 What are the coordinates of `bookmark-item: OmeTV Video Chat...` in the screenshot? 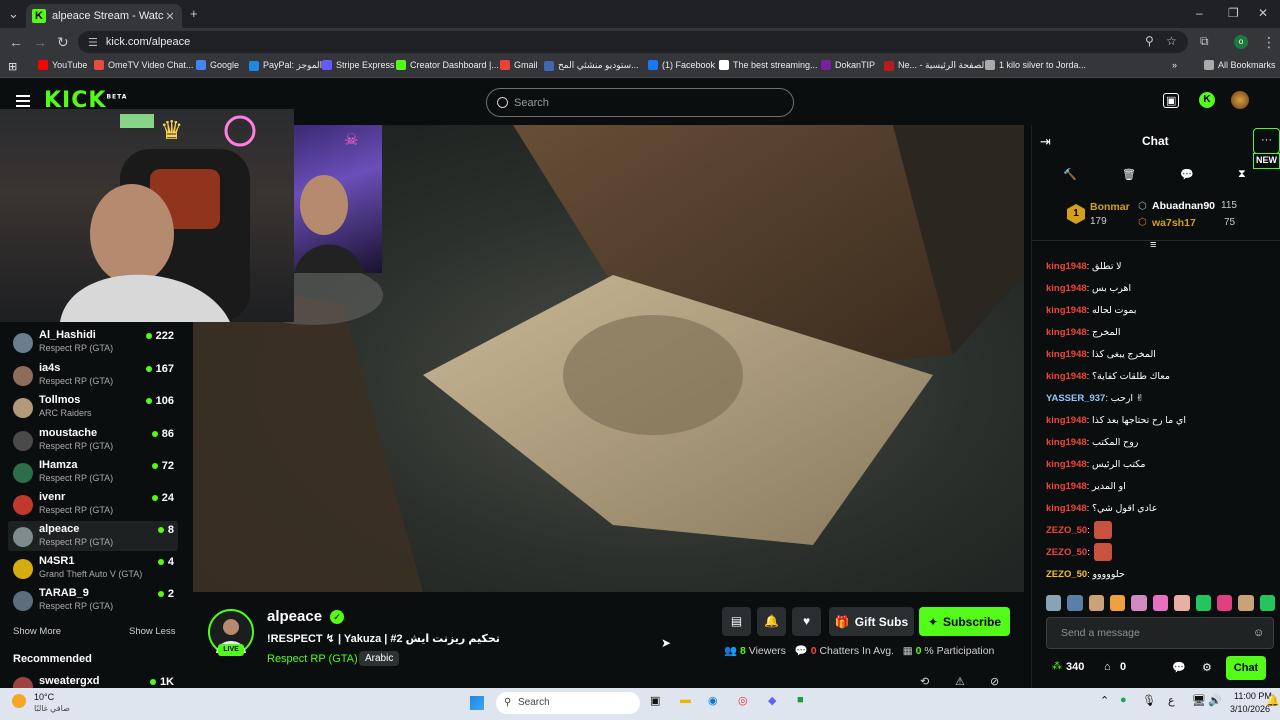 It's located at (143, 65).